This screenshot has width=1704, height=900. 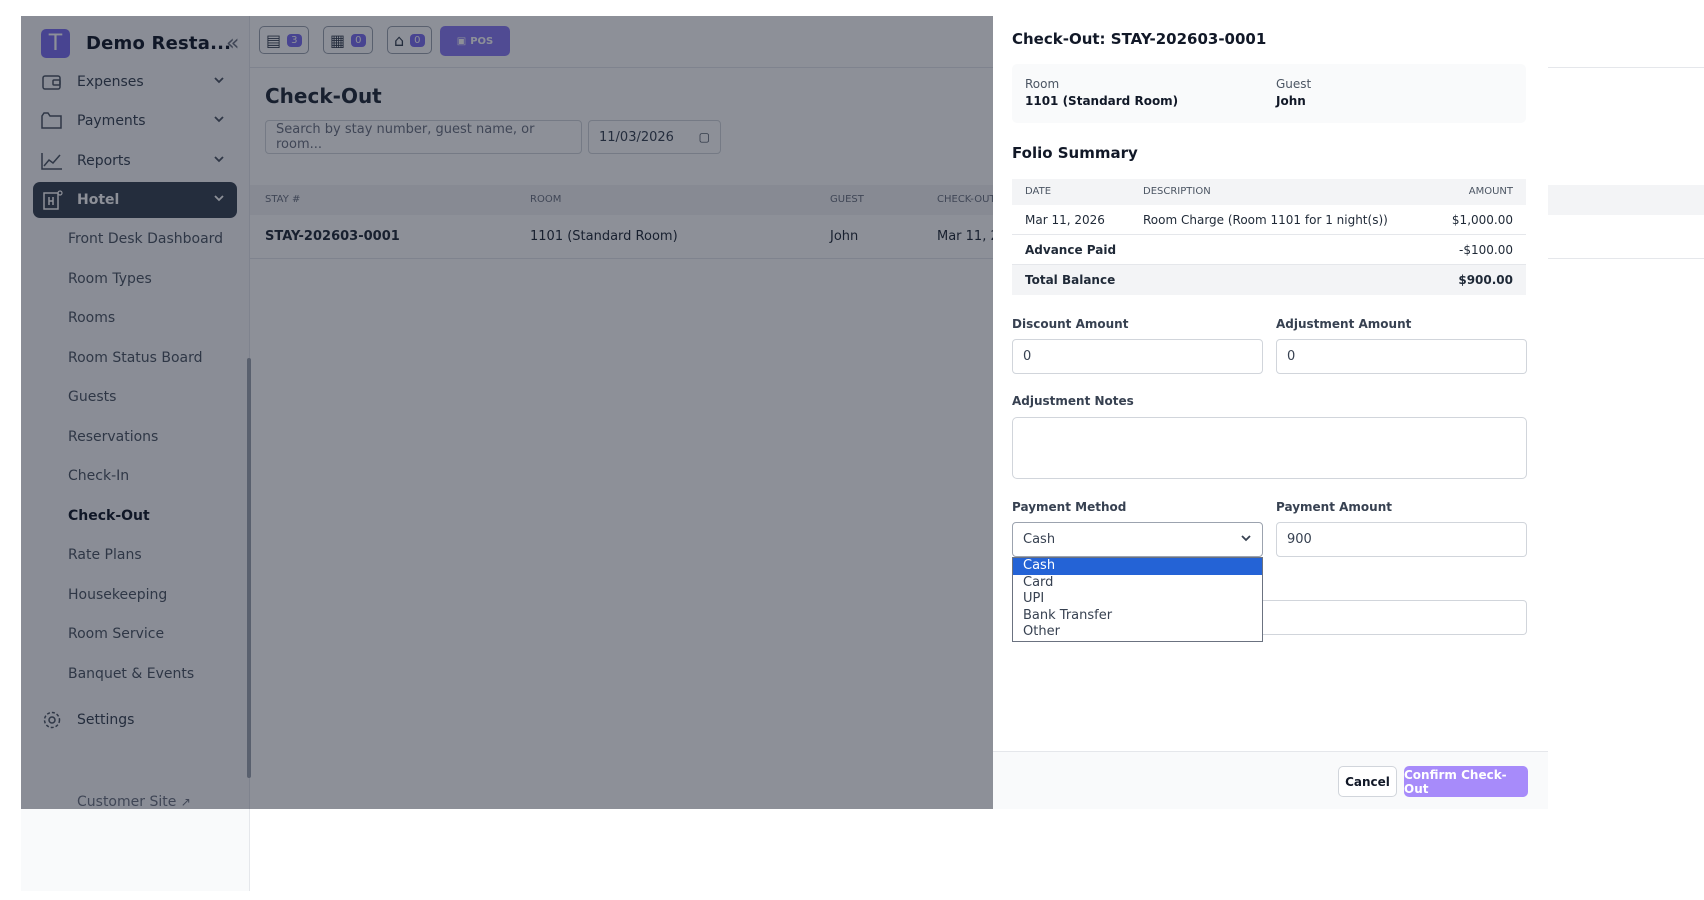 What do you see at coordinates (1269, 250) in the screenshot?
I see `advance-paid-row: Advance Paid -$100.00` at bounding box center [1269, 250].